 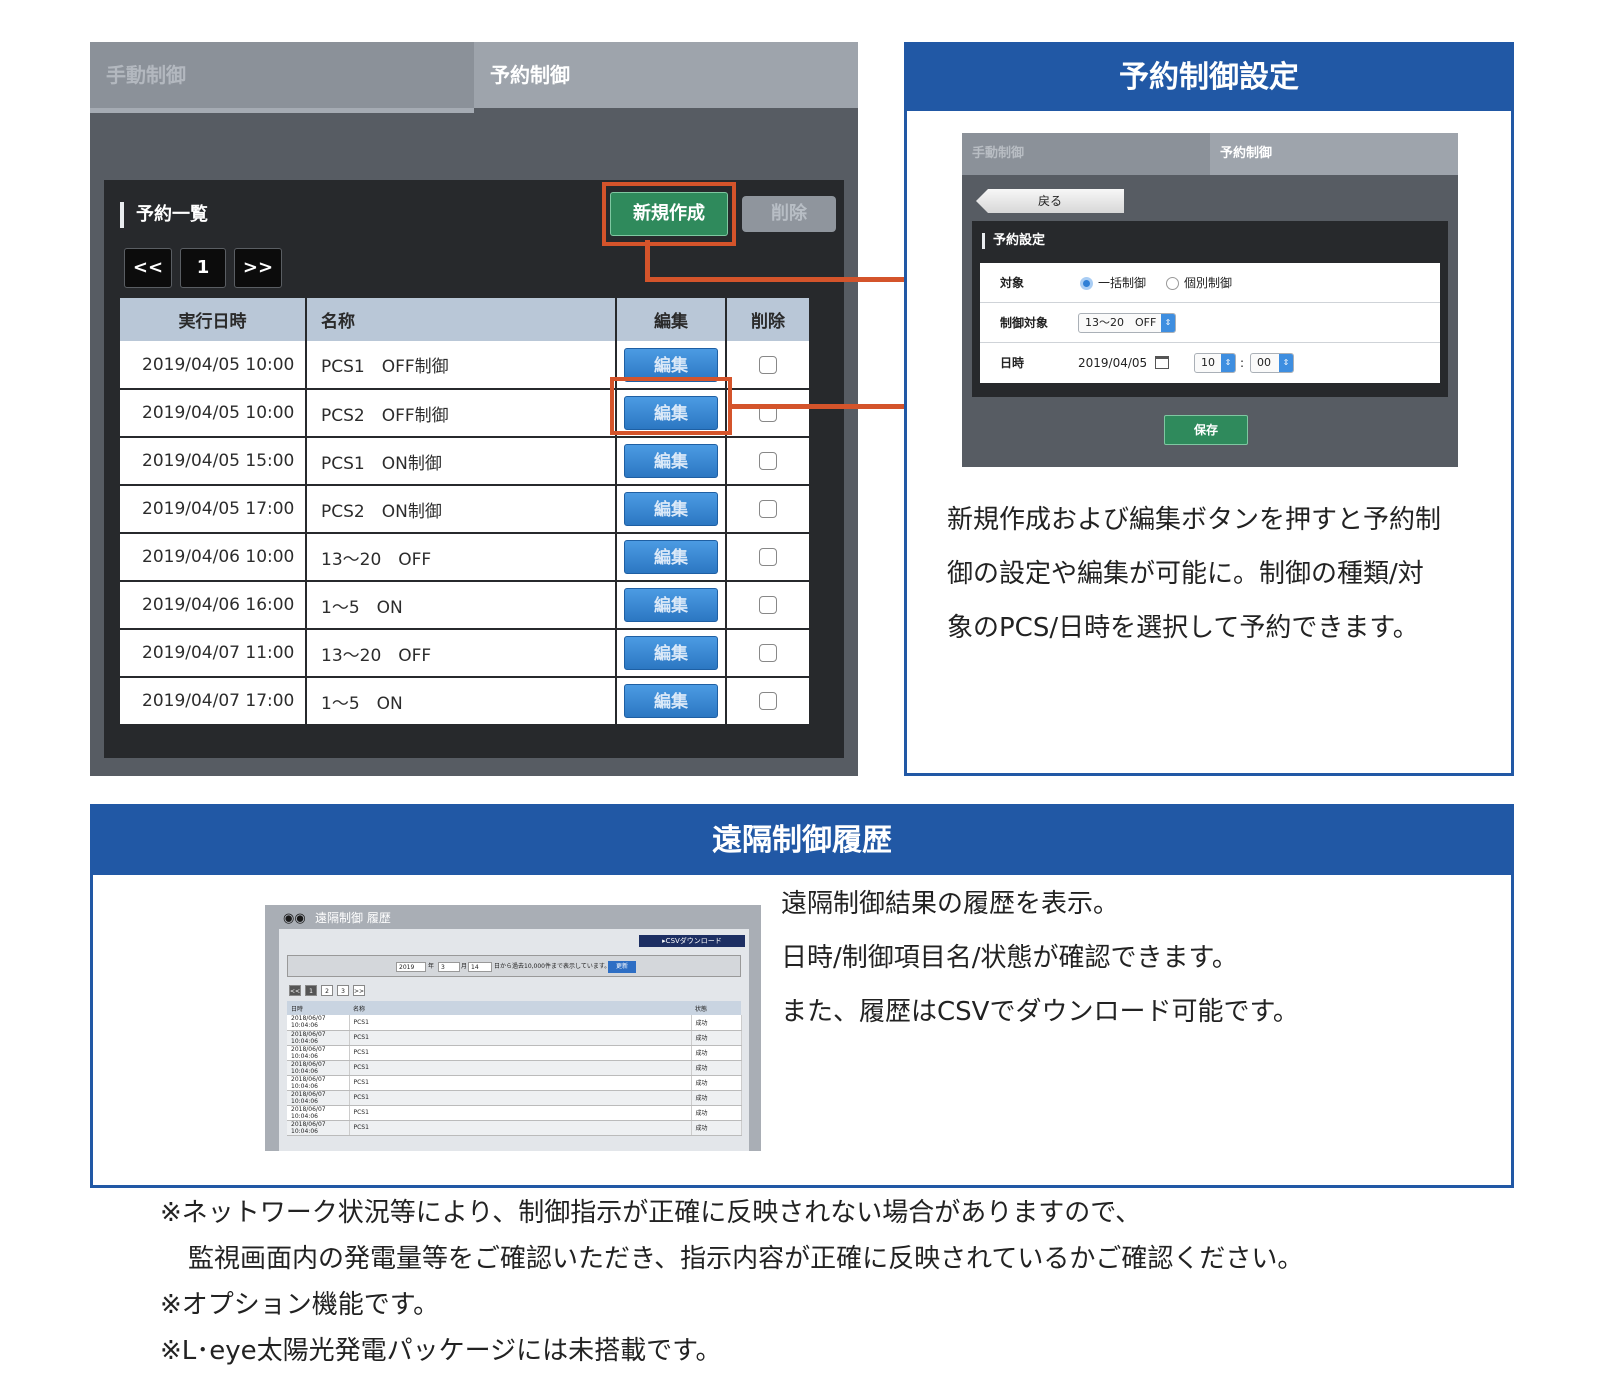 I want to click on delete-selected-button: 削除, so click(x=789, y=214).